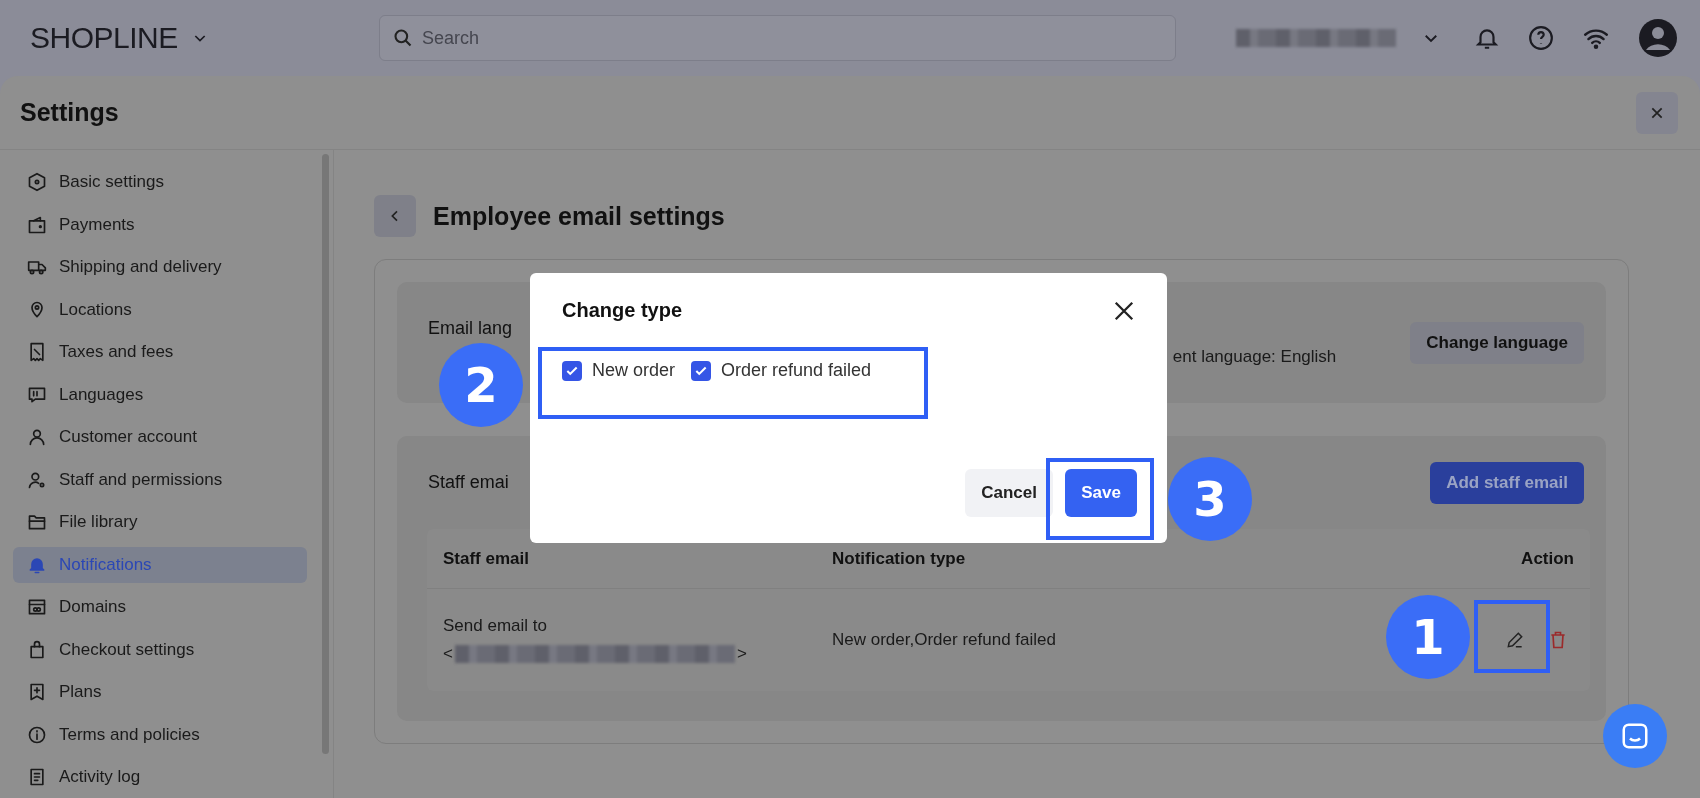 The image size is (1700, 798). Describe the element at coordinates (486, 558) in the screenshot. I see `column-header: Staff email` at that location.